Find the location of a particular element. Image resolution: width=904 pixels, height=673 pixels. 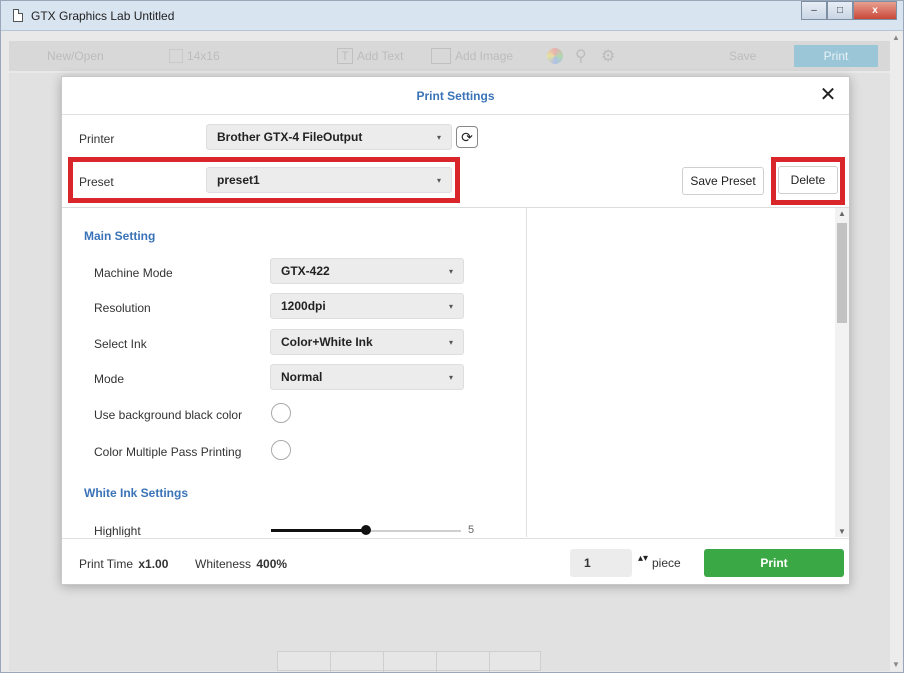

minimize-button: – is located at coordinates (814, 10).